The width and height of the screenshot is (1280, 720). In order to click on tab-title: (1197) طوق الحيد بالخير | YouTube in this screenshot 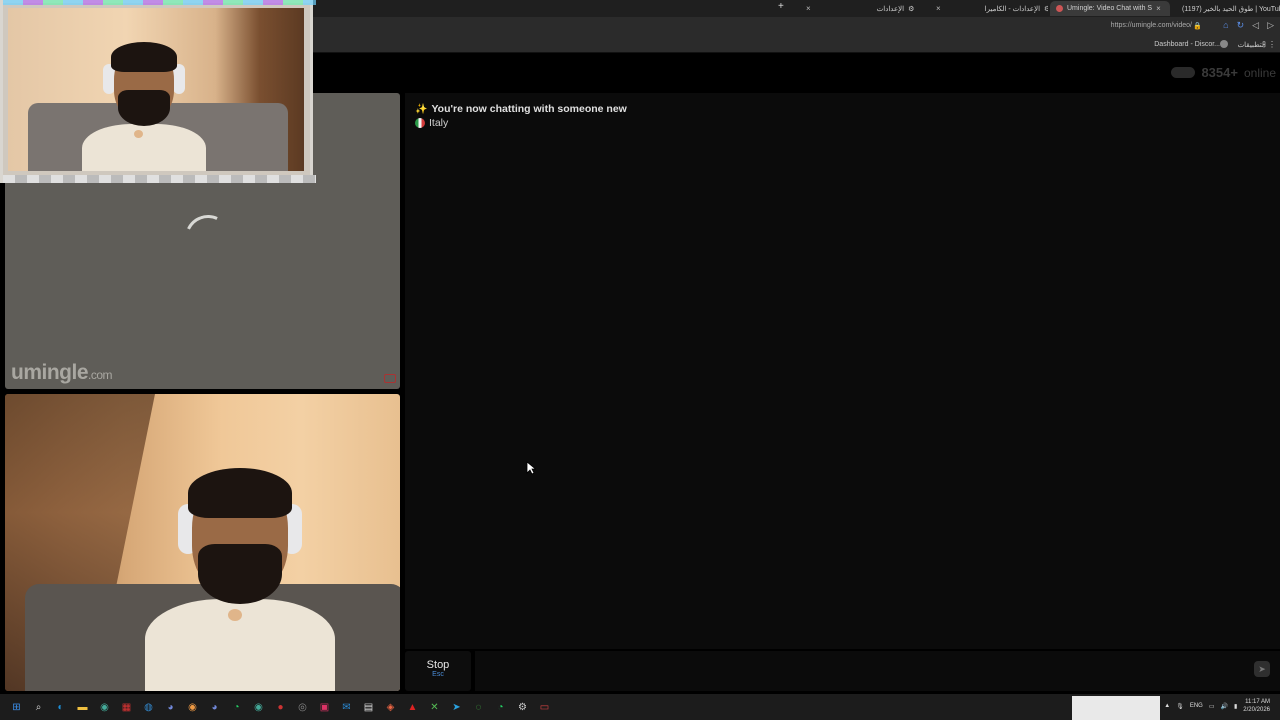, I will do `click(1231, 9)`.